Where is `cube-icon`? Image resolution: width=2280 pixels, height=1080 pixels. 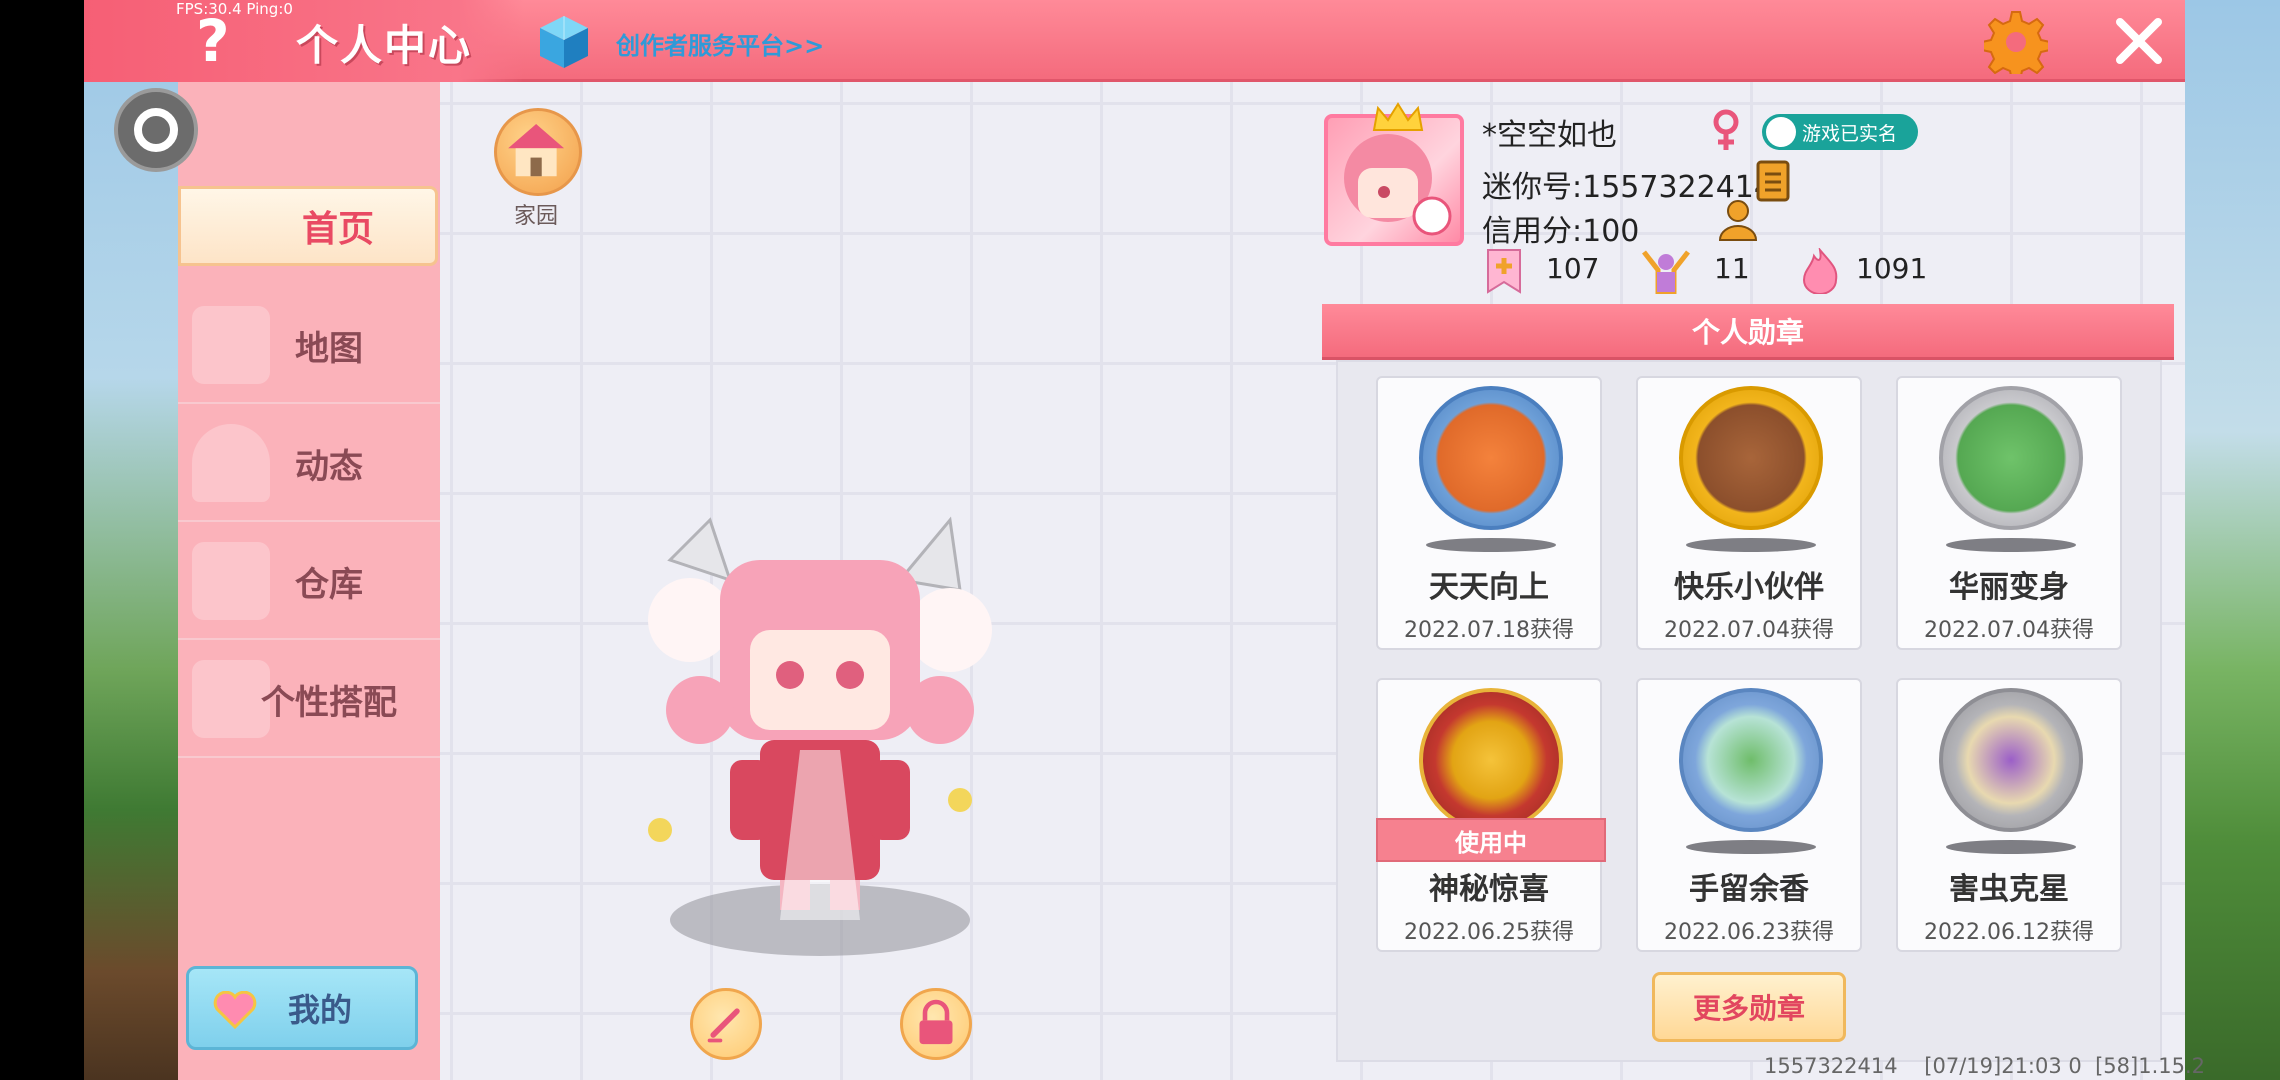
cube-icon is located at coordinates (564, 42).